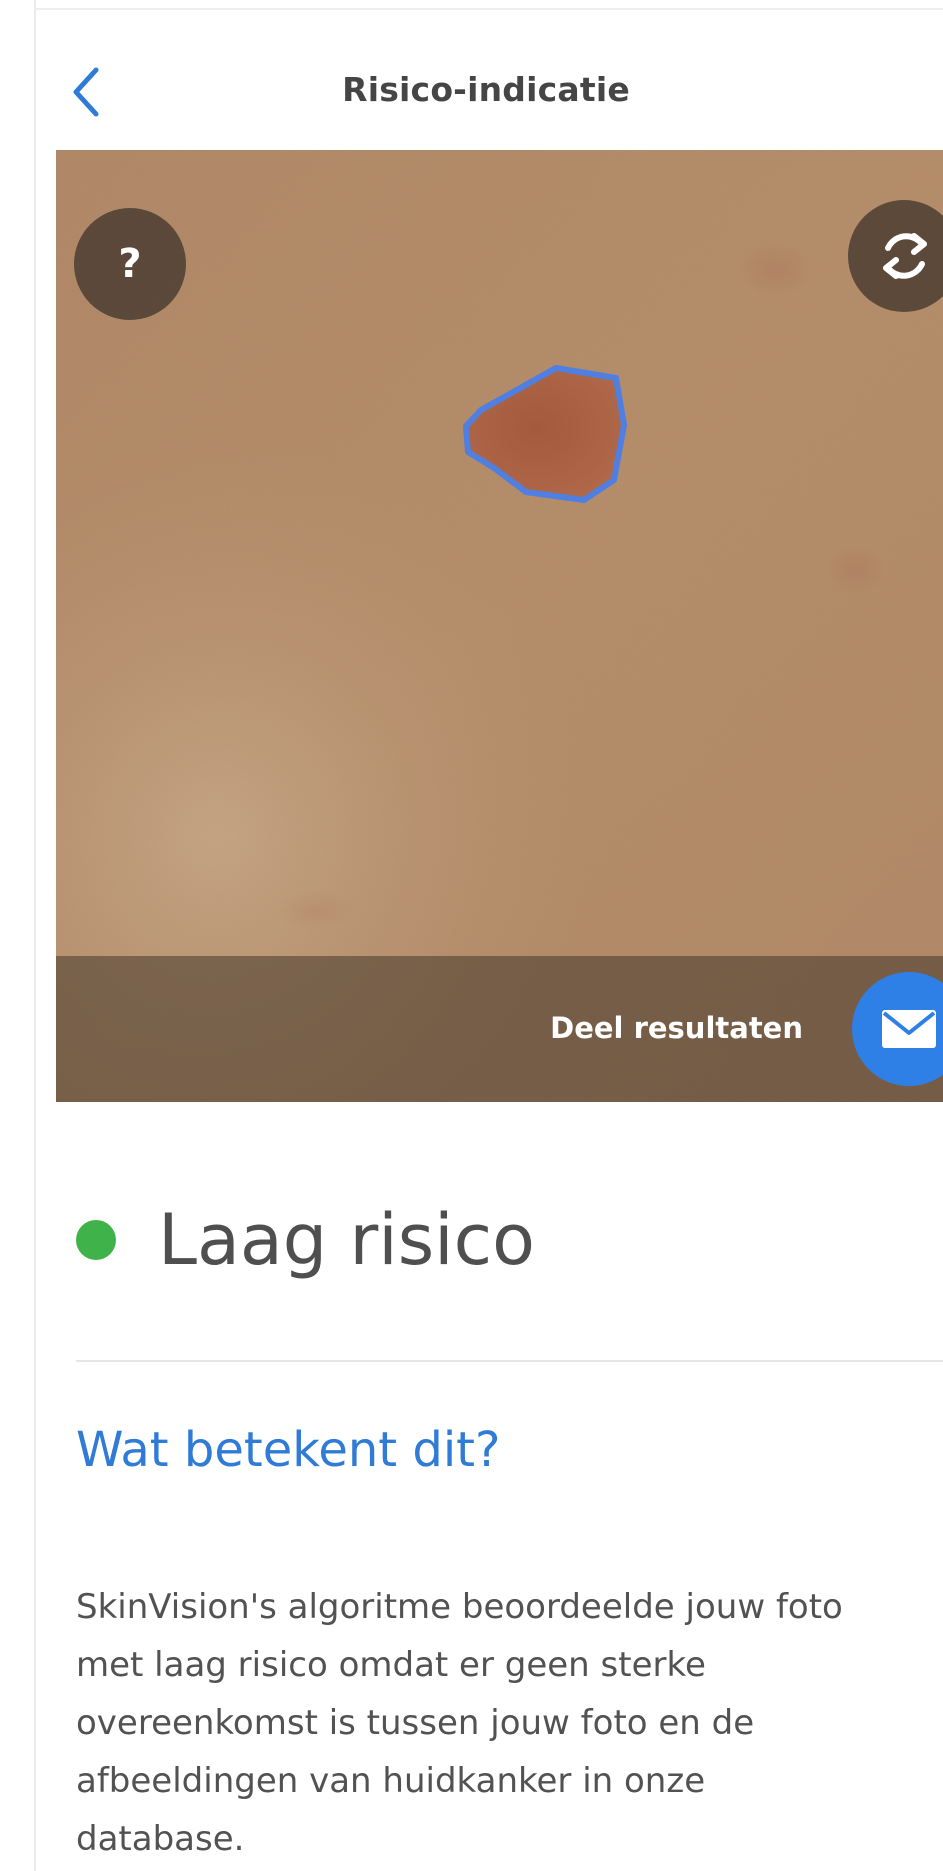 This screenshot has height=1871, width=943. I want to click on risk-result: Laag risico, so click(476, 1240).